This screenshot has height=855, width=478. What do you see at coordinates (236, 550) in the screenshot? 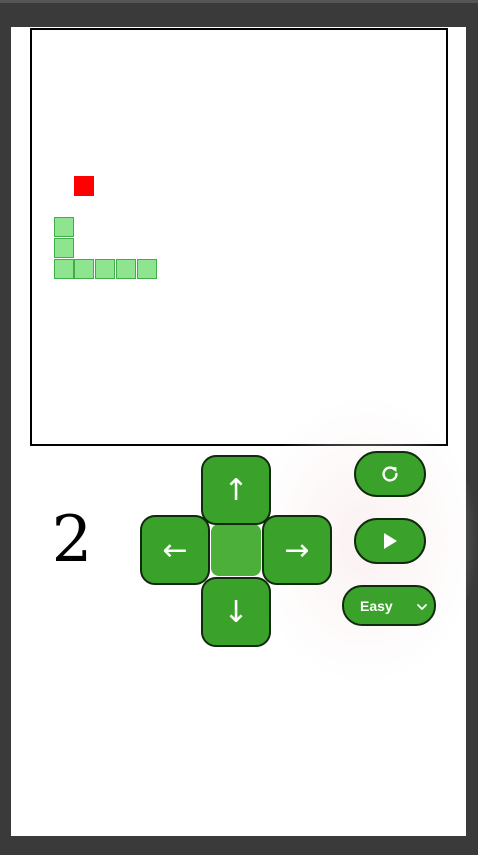
I see `dpad-center` at bounding box center [236, 550].